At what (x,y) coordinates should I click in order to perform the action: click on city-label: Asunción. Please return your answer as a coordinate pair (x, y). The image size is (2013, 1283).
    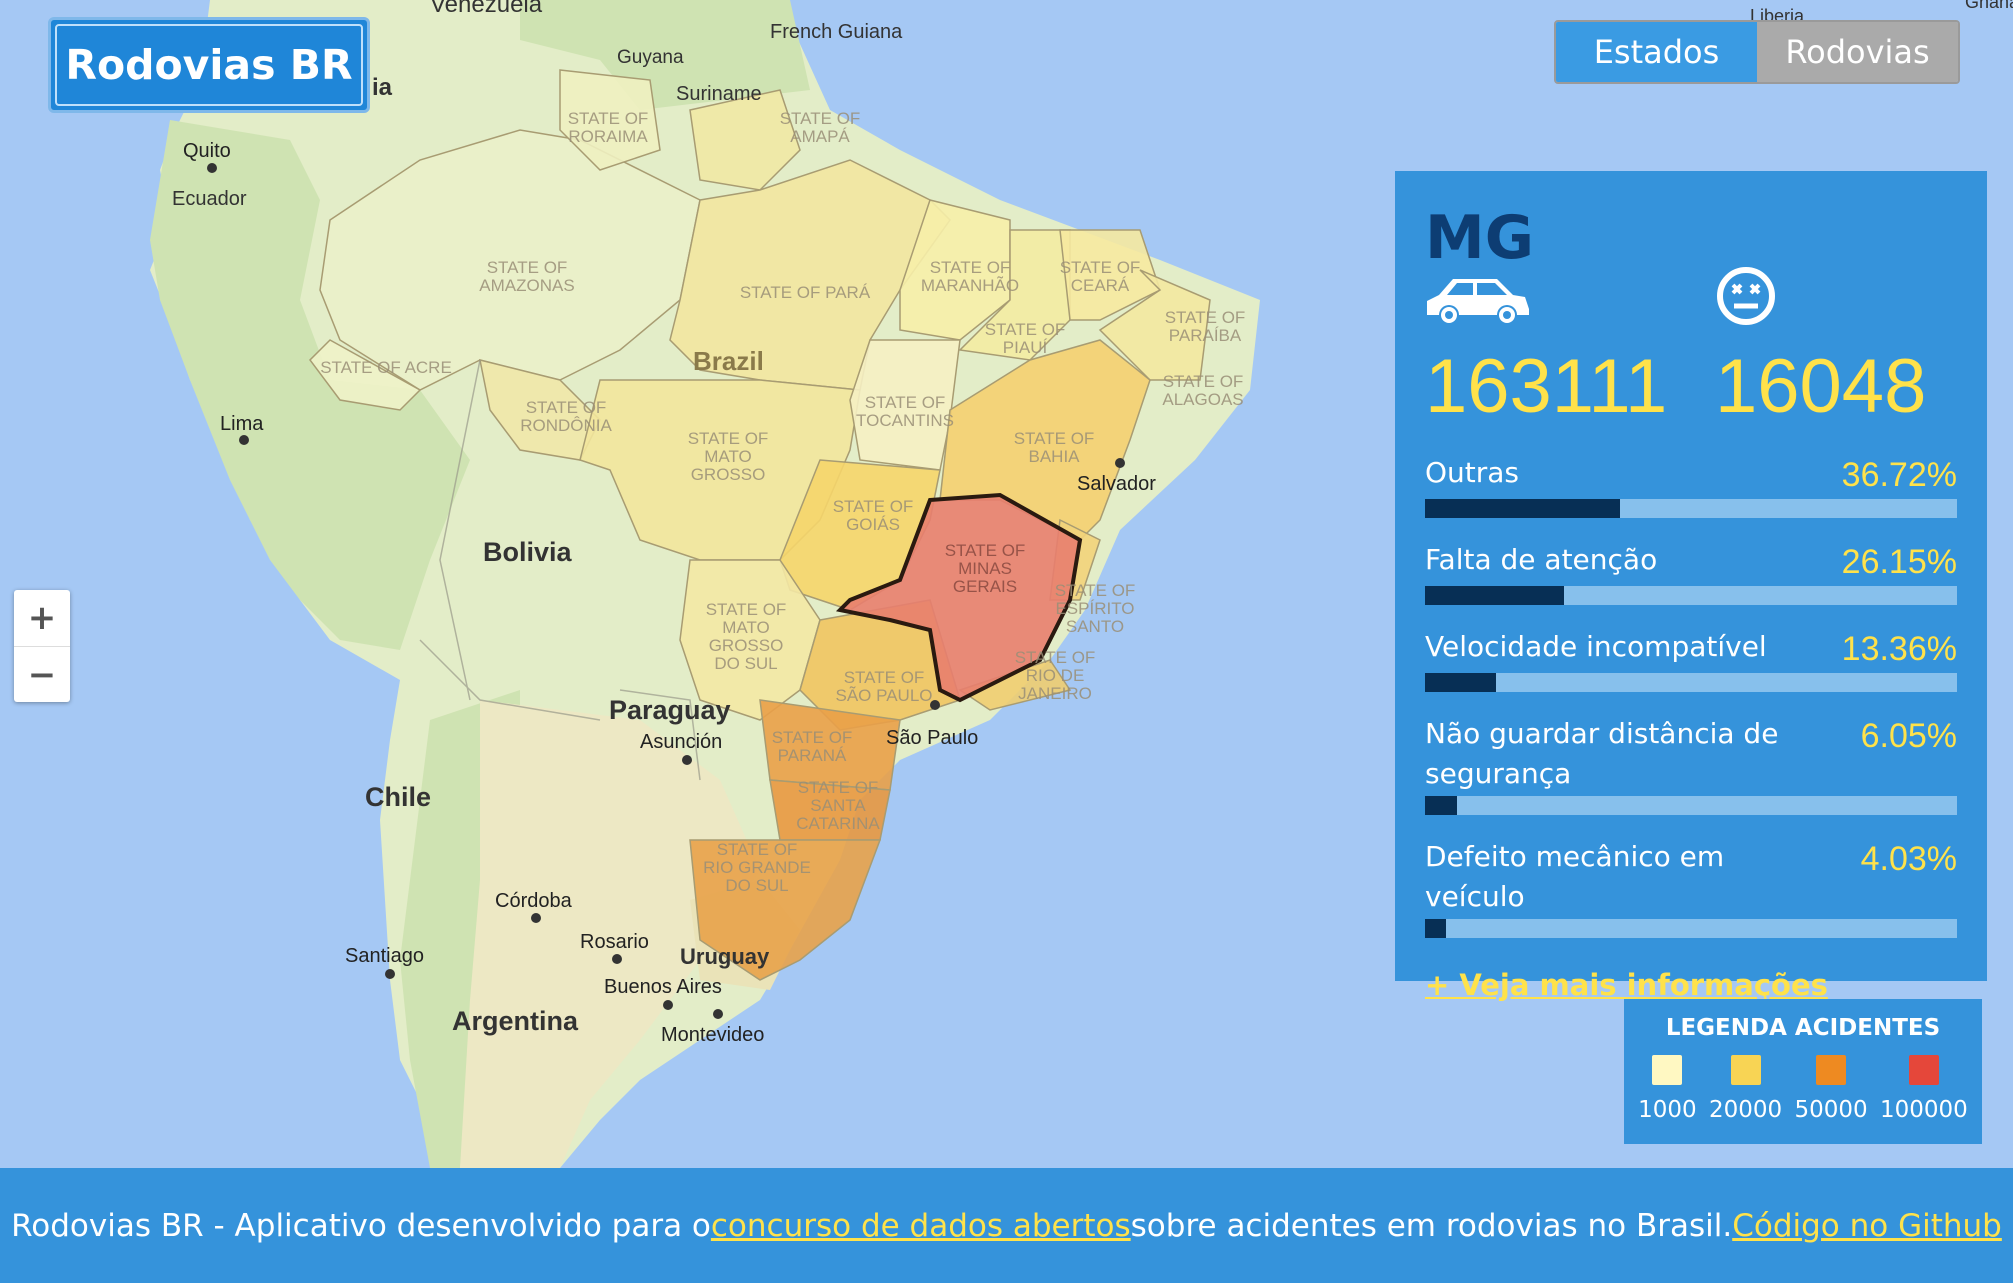
    Looking at the image, I should click on (681, 742).